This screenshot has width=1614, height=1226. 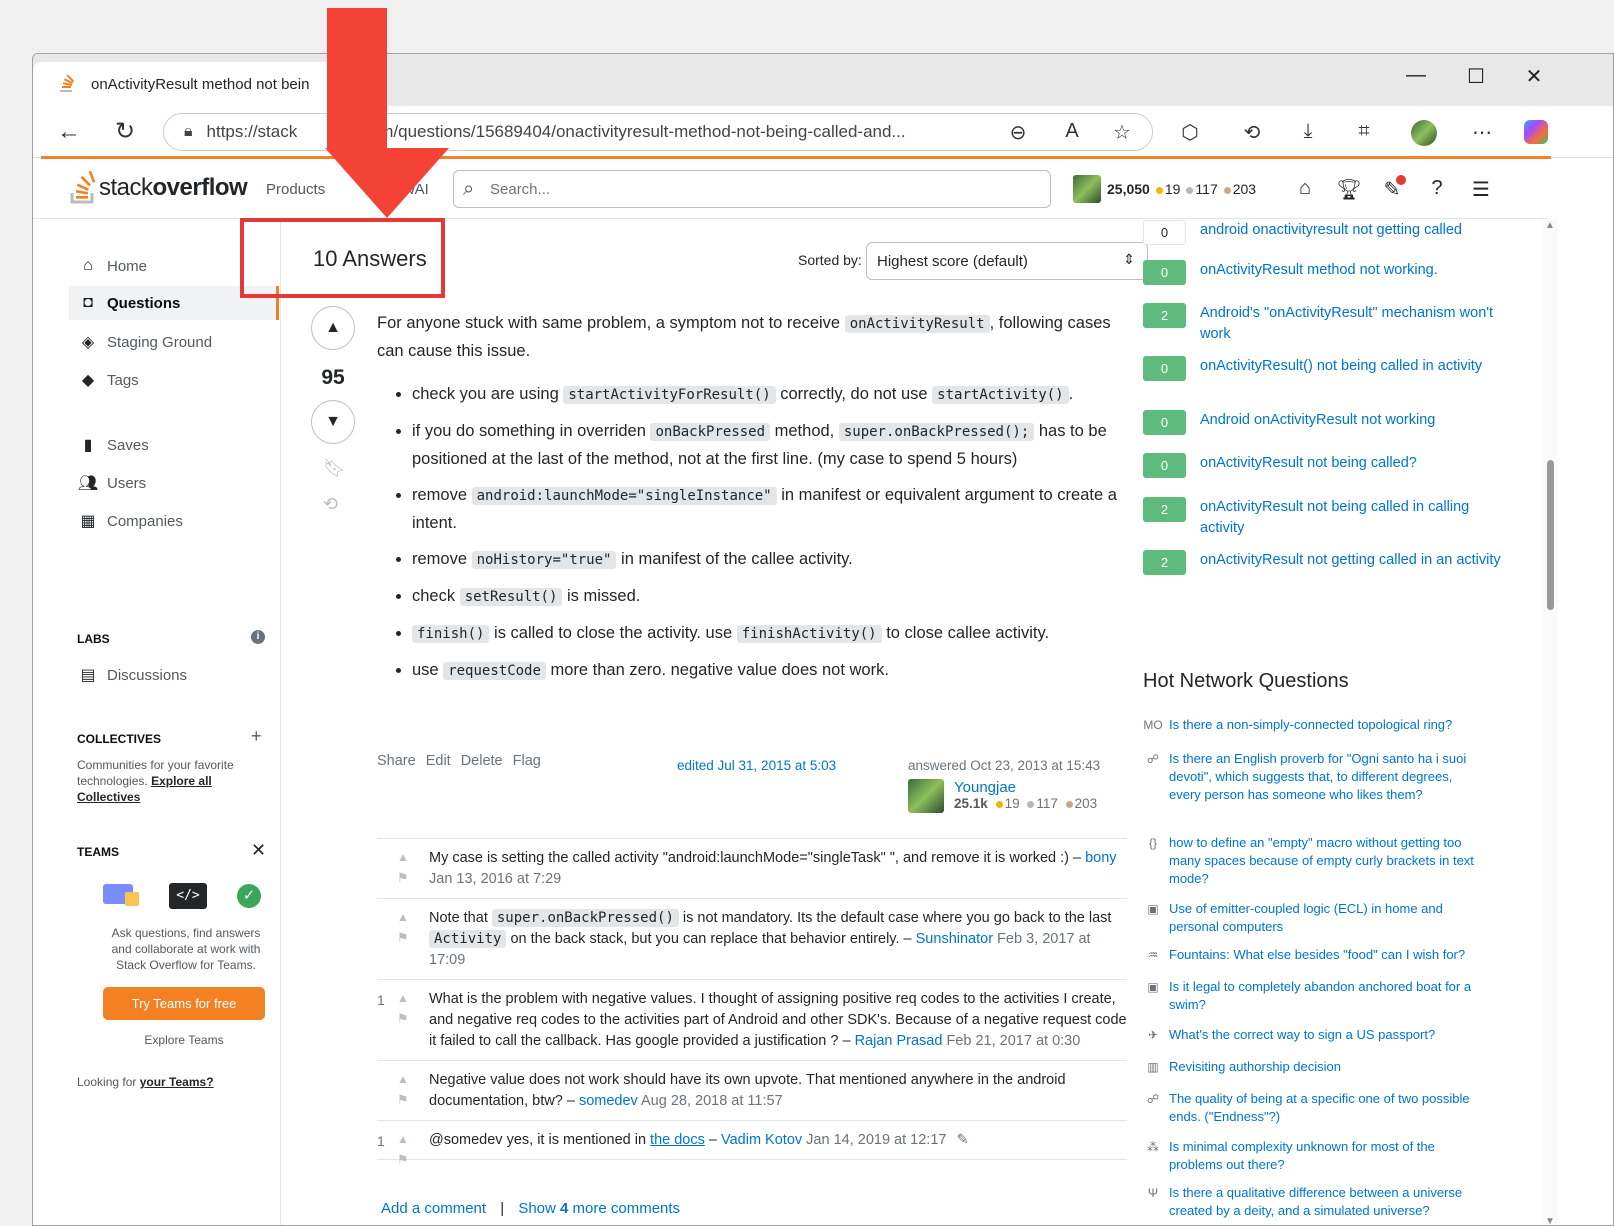 What do you see at coordinates (174, 380) in the screenshot?
I see `sidebar-item-tags: ◆ Tags` at bounding box center [174, 380].